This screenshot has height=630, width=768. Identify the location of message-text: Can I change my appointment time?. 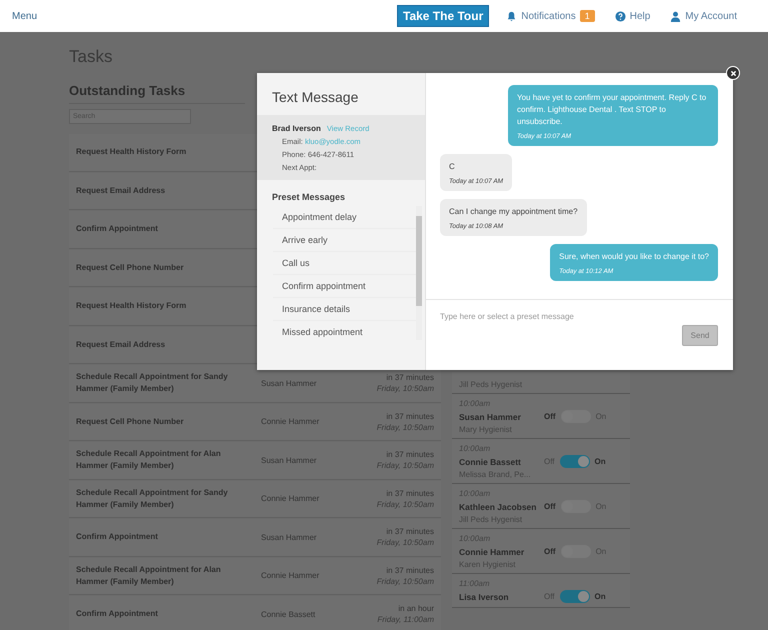
(513, 212).